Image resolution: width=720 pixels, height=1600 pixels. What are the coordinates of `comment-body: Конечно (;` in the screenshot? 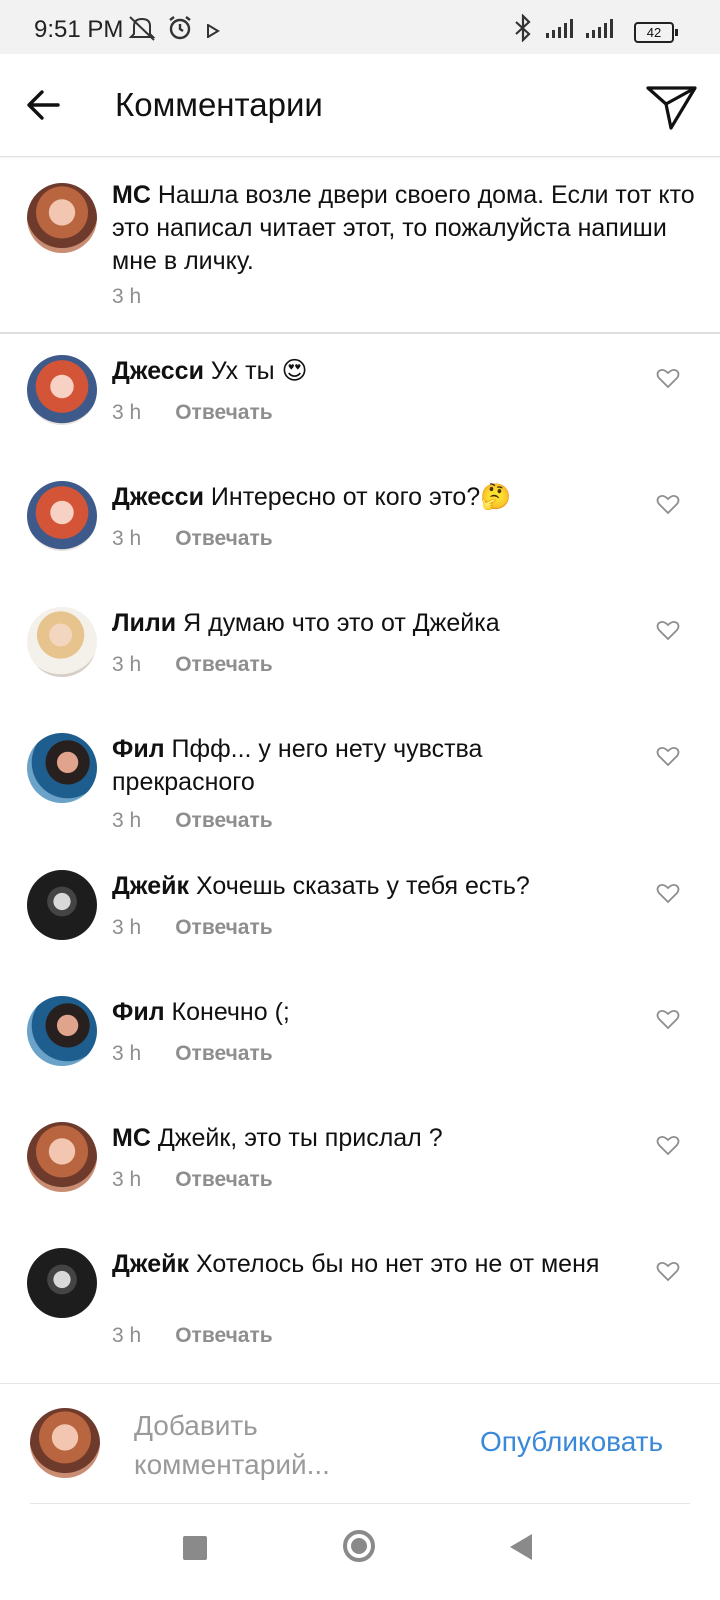 It's located at (230, 1012).